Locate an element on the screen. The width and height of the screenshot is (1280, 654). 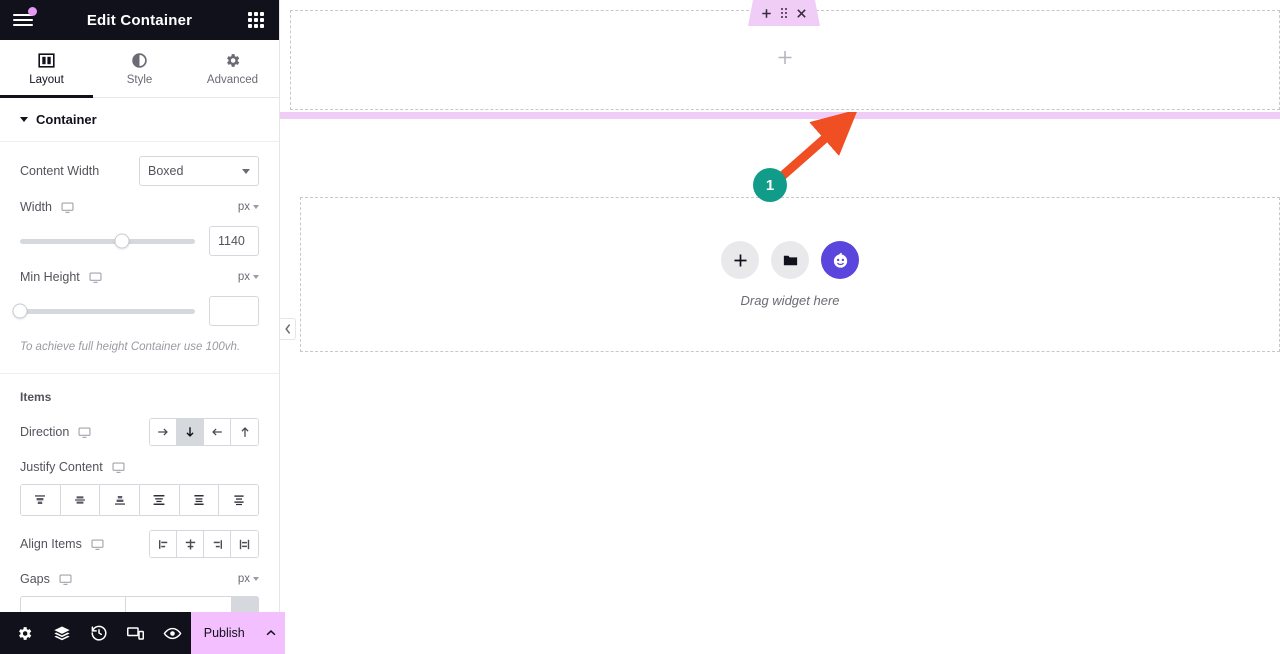
min-height-unit-selector: px is located at coordinates (248, 277).